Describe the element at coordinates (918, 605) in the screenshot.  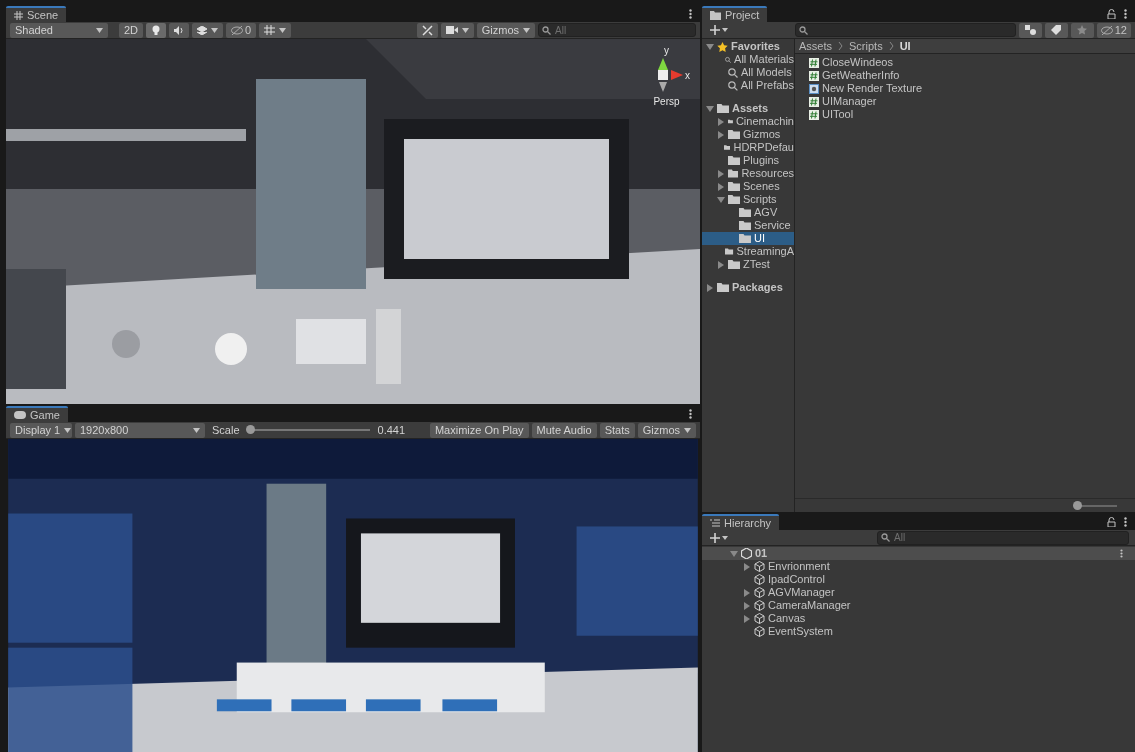
I see `tree-item: CameraManager` at that location.